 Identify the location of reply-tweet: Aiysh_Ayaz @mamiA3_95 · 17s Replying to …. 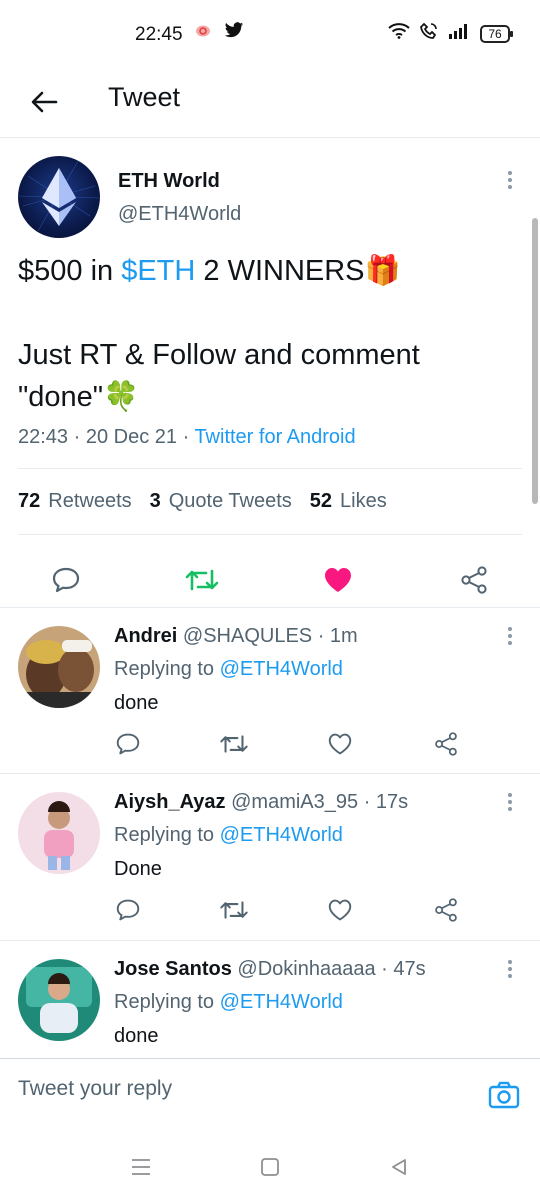
(270, 856).